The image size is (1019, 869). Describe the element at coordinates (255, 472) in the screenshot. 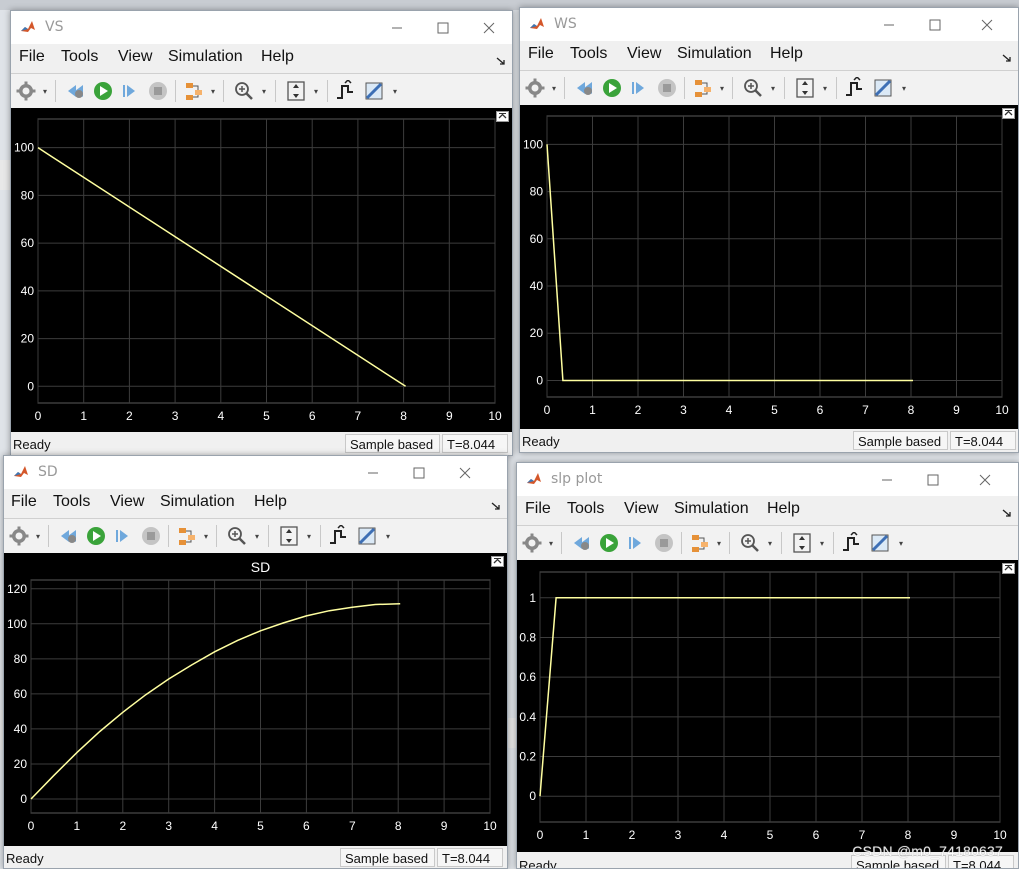

I see `title-bar: SD` at that location.